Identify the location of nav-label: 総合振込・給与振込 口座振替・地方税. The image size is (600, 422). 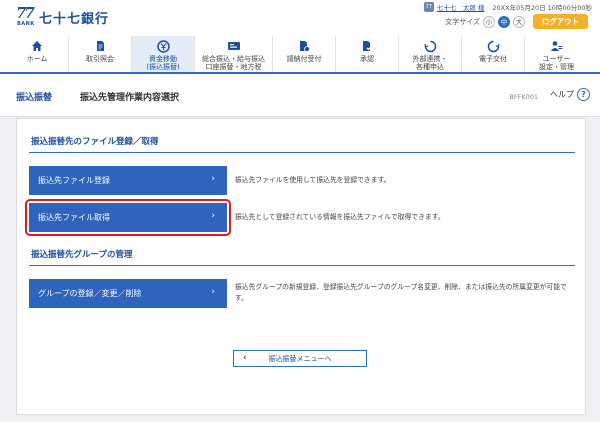
(233, 63).